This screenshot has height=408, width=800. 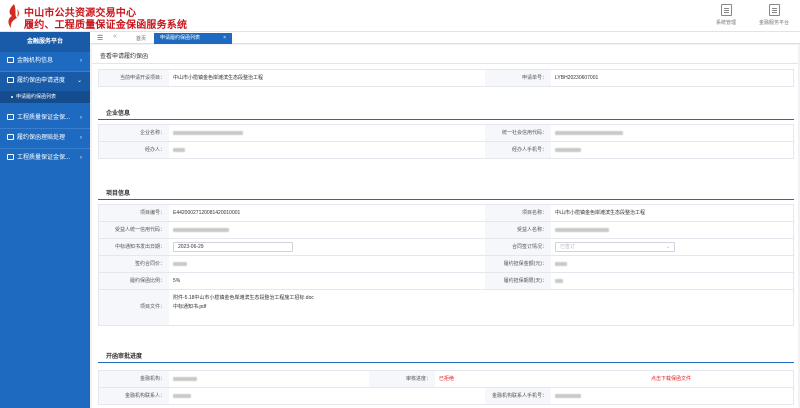 I want to click on notice-date-cell: 2023-06-29, so click(x=231, y=247).